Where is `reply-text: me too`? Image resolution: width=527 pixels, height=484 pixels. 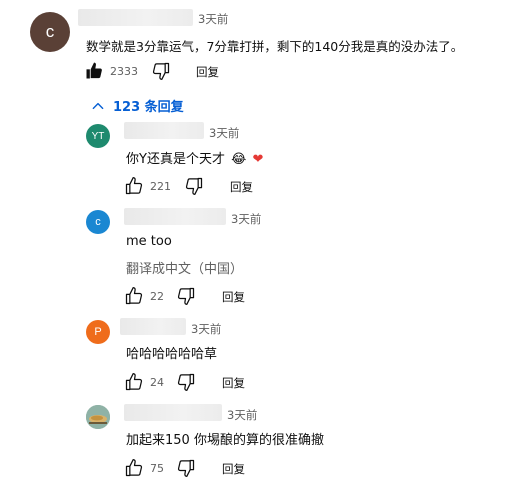
reply-text: me too is located at coordinates (149, 241).